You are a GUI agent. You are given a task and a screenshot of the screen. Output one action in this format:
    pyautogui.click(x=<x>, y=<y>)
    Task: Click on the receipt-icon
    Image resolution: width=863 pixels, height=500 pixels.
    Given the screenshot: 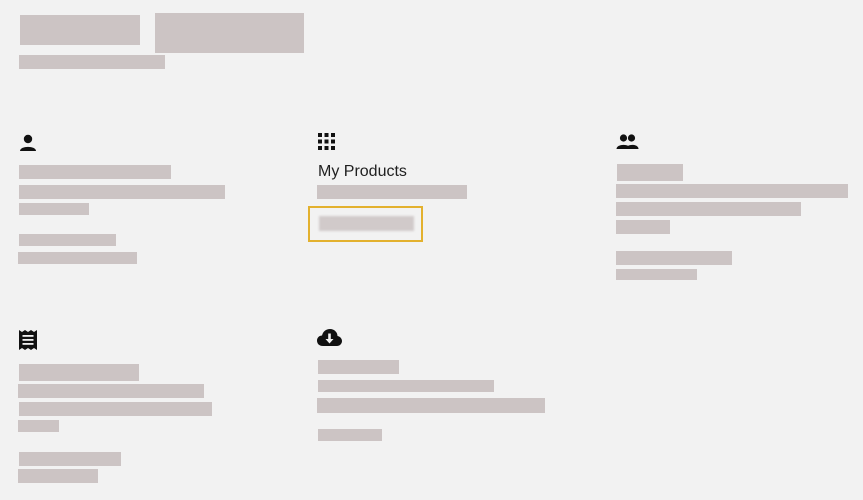 What is the action you would take?
    pyautogui.click(x=28, y=340)
    